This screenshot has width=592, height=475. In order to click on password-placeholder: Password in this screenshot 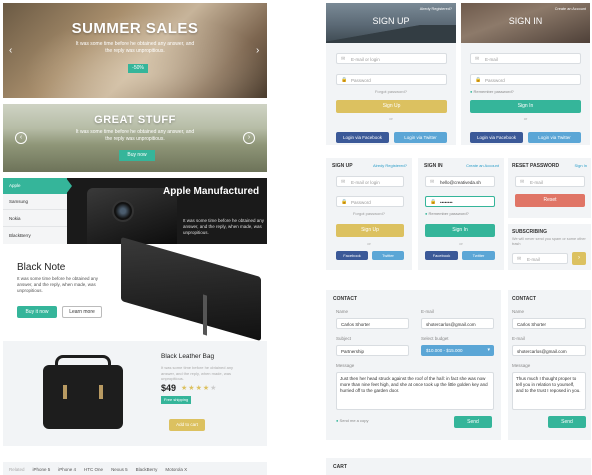, I will do `click(495, 80)`.